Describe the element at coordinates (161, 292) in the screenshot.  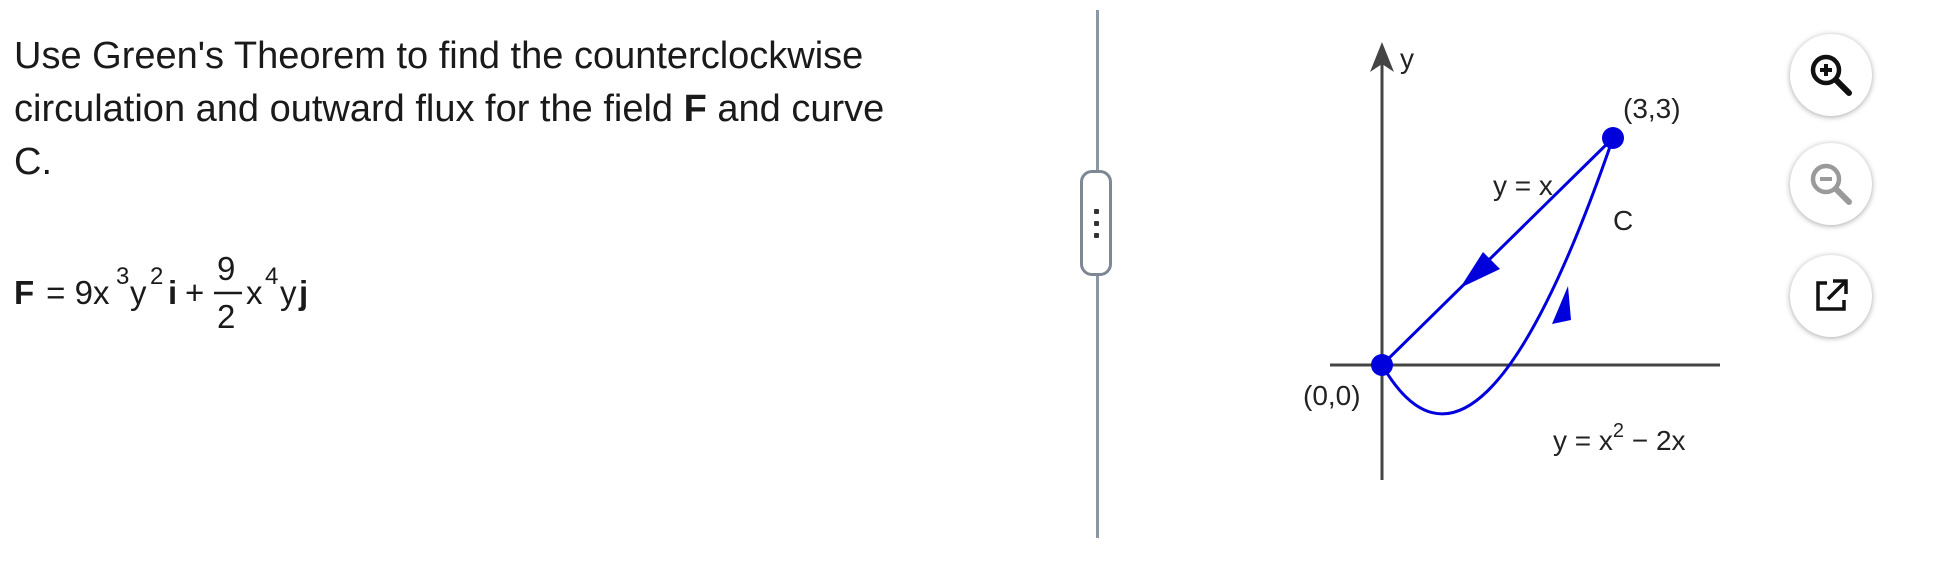
I see `vector-field-equation: F = 9x 3 y 2 i + 9 2 x 4 y j` at that location.